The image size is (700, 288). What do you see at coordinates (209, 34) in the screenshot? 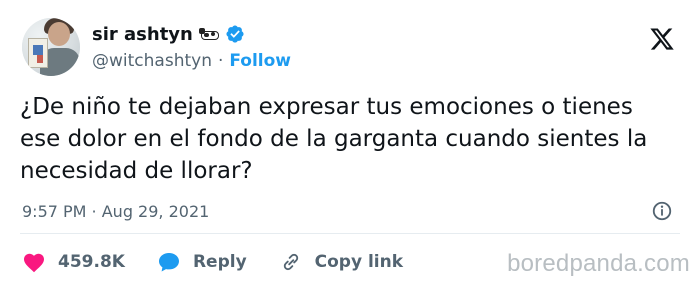
I see `cow-emoji-icon` at bounding box center [209, 34].